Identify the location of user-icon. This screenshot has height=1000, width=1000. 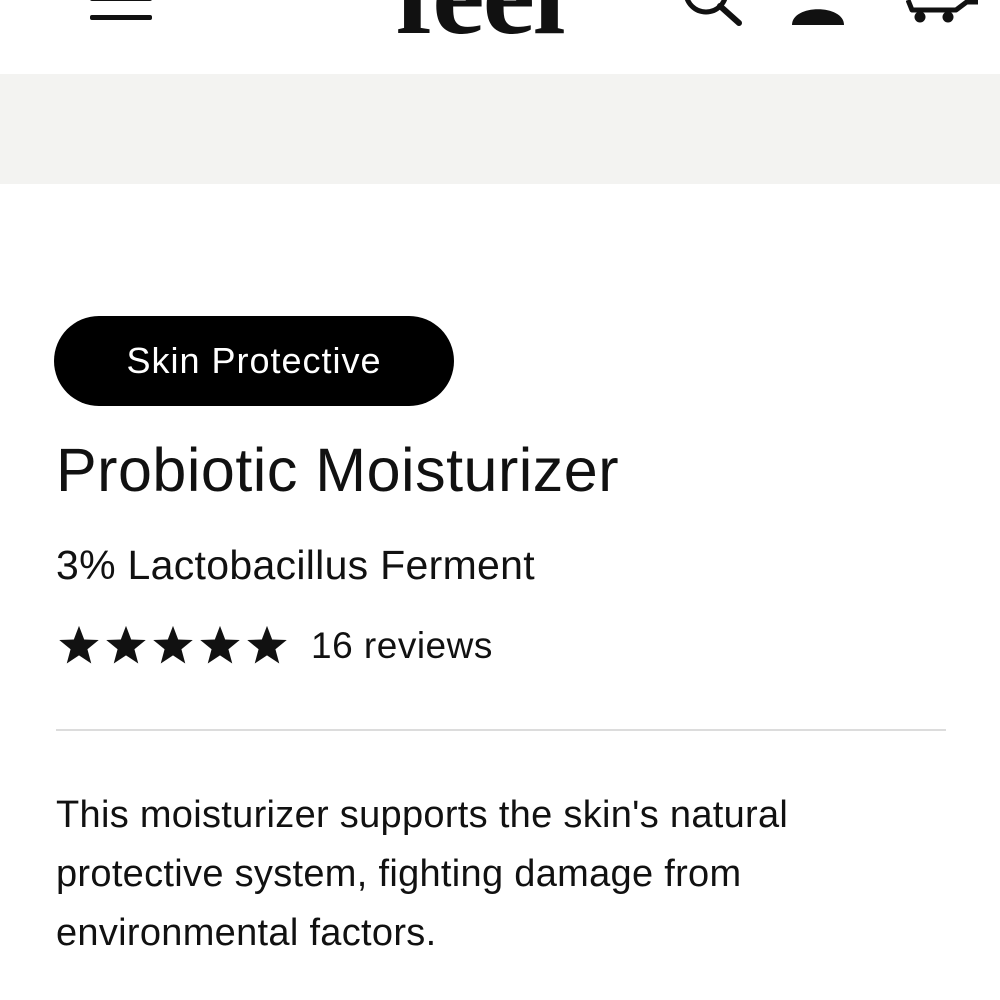
(818, 13).